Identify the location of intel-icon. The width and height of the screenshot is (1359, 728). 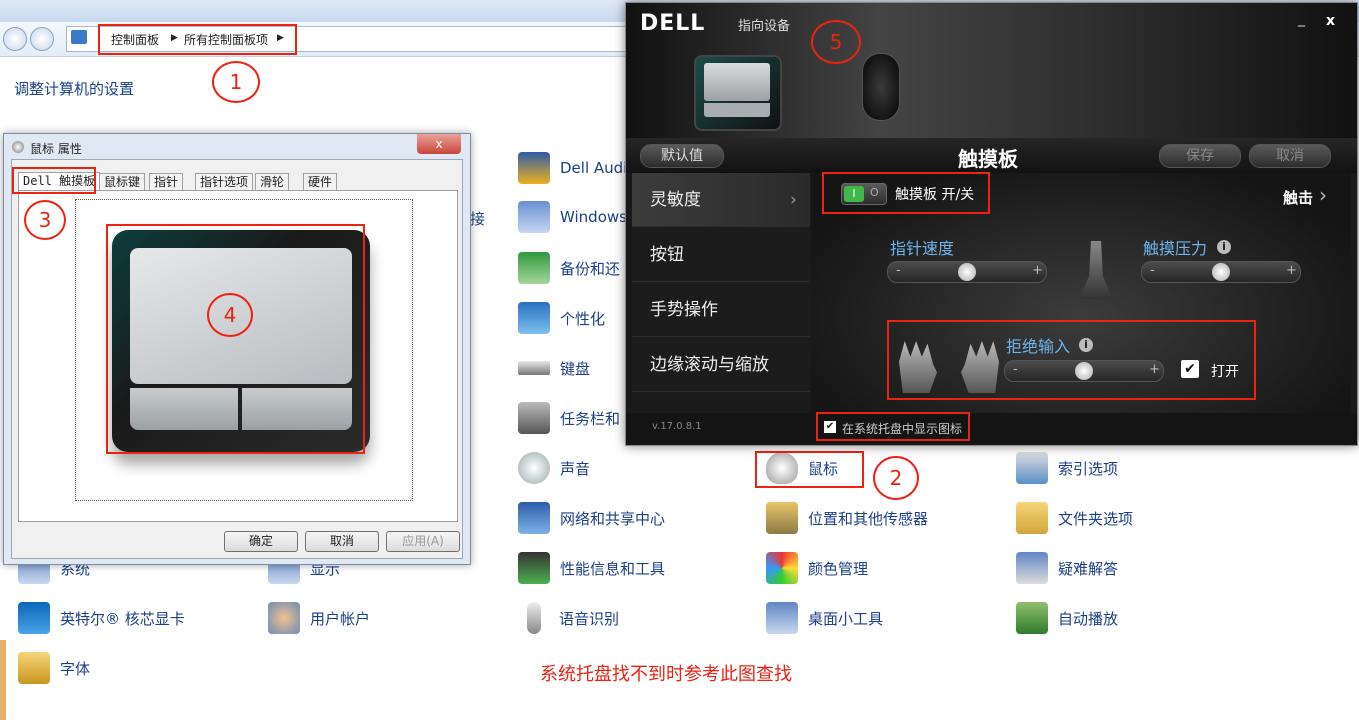
(34, 618).